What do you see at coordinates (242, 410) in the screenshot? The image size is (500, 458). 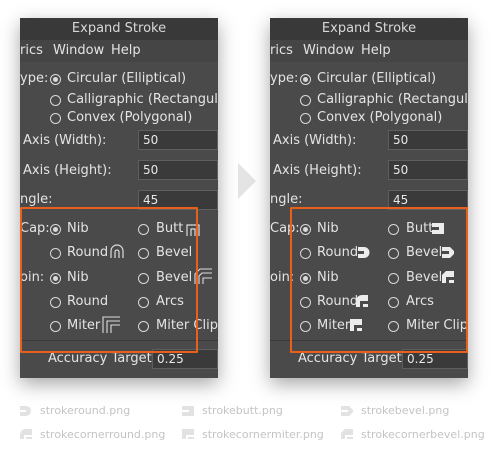 I see `file-strokebutt: strokebutt.png` at bounding box center [242, 410].